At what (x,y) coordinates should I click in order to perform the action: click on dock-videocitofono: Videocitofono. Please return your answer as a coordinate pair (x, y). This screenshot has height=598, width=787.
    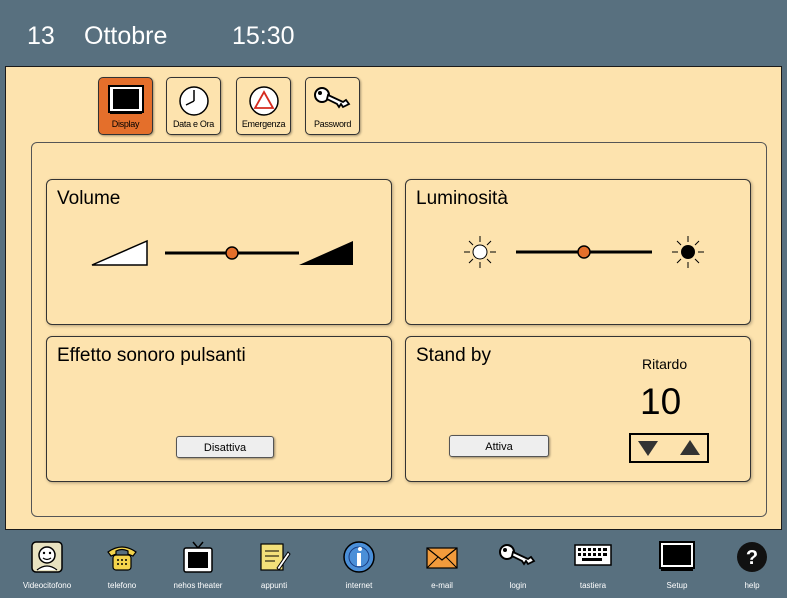
    Looking at the image, I should click on (47, 566).